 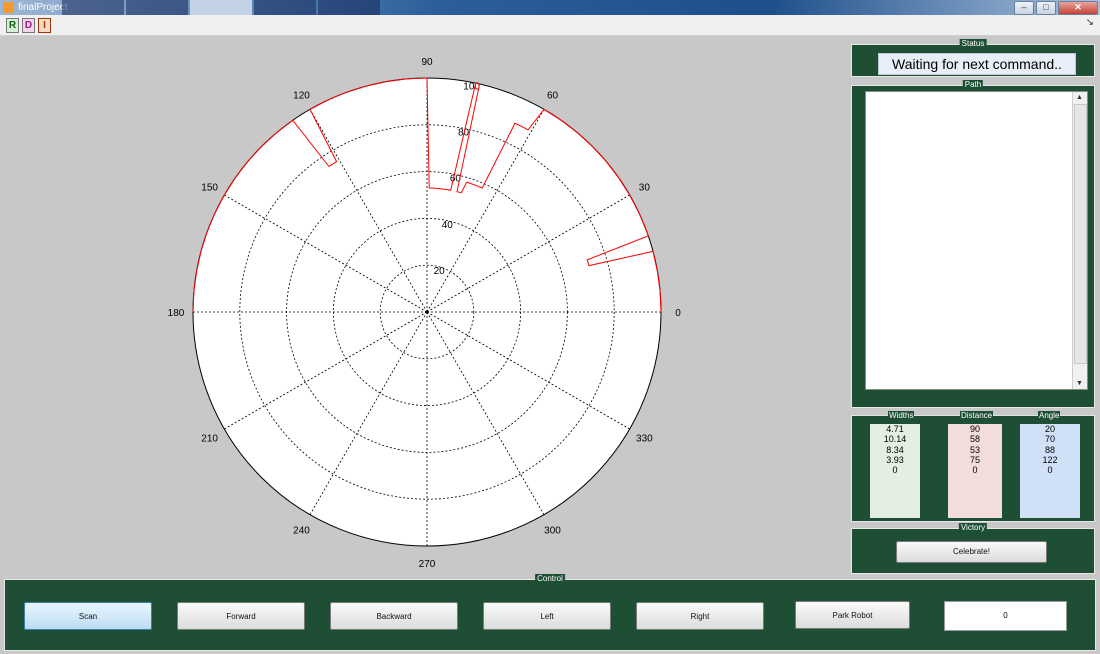 What do you see at coordinates (241, 616) in the screenshot?
I see `forward-button: Forward` at bounding box center [241, 616].